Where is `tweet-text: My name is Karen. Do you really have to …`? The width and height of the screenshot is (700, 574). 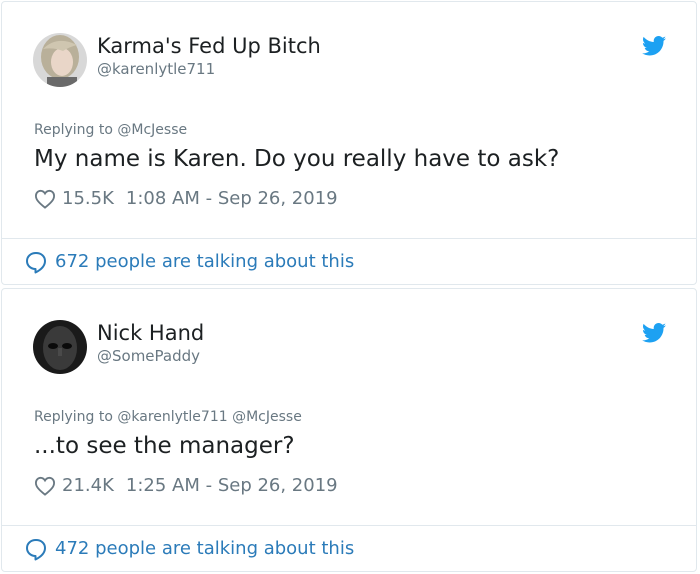
tweet-text: My name is Karen. Do you really have to … is located at coordinates (297, 159).